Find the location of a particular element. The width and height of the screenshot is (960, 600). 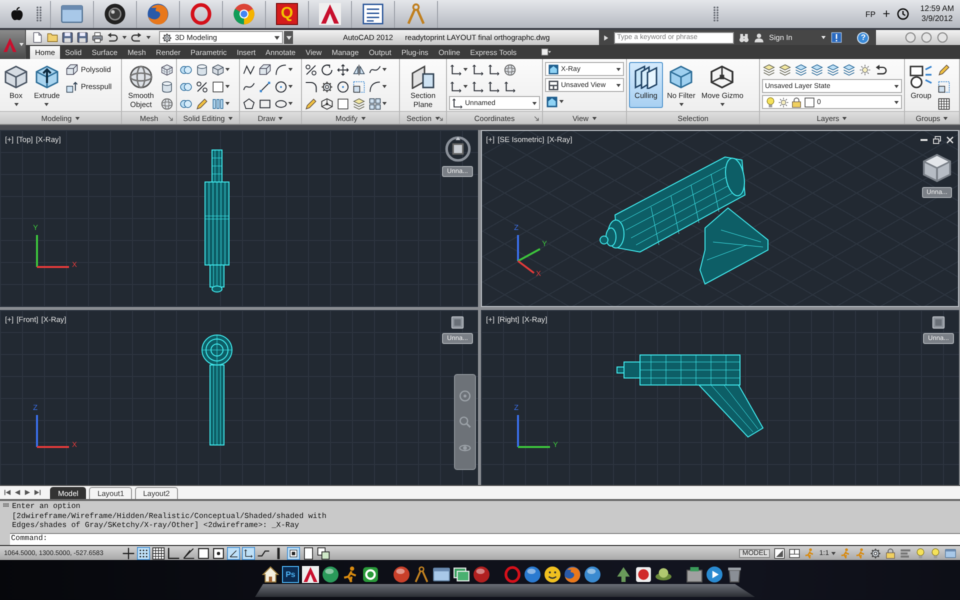

house-icon is located at coordinates (270, 574).